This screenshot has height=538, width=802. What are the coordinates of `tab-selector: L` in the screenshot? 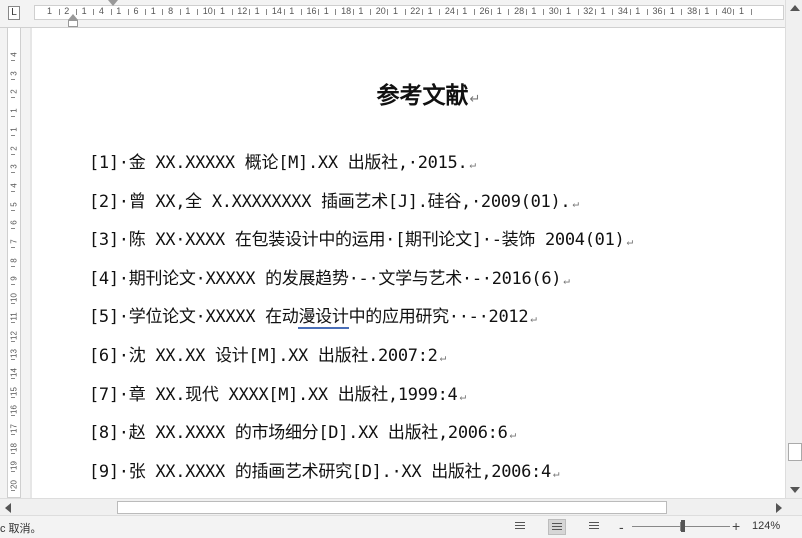 It's located at (15, 14).